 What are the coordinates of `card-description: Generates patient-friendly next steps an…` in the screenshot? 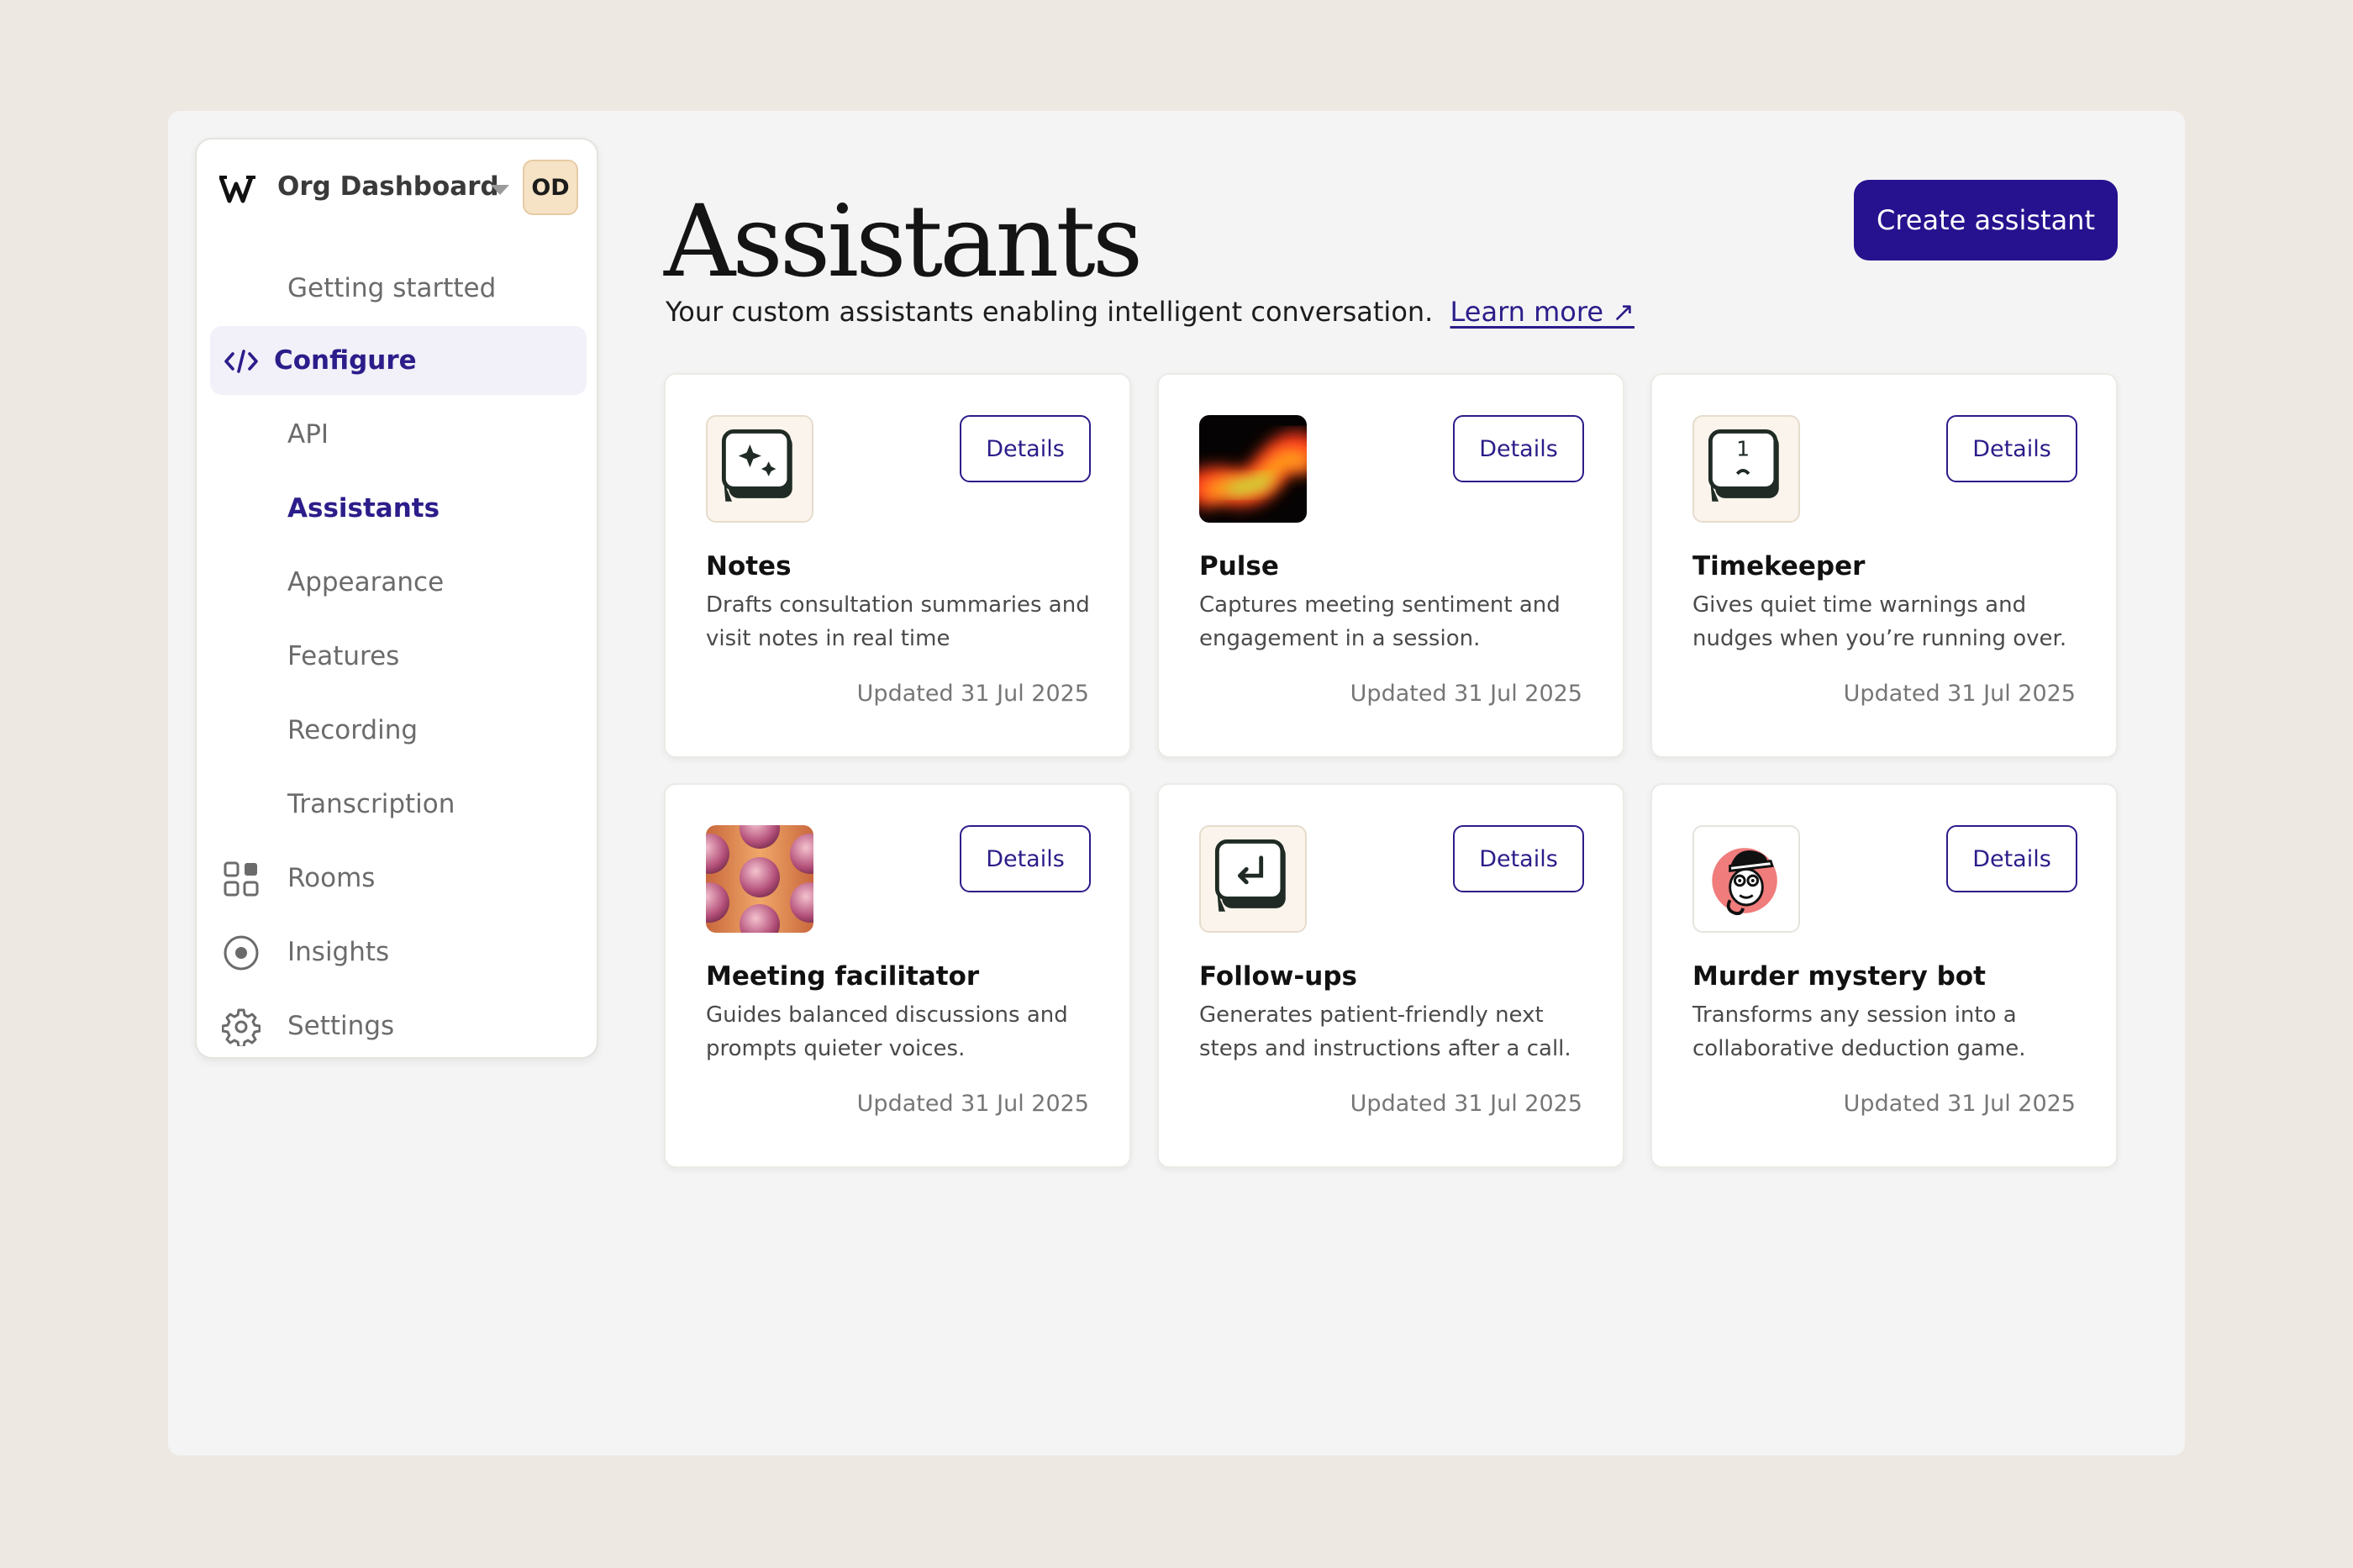 It's located at (1385, 1031).